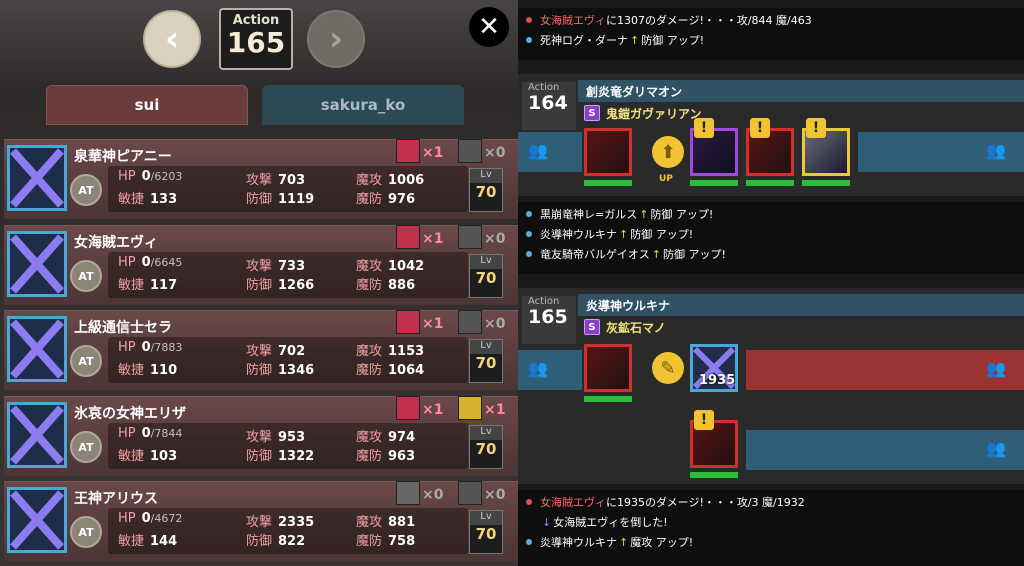 Image resolution: width=1024 pixels, height=566 pixels. I want to click on agi-stat: 敏捷 117, so click(147, 283).